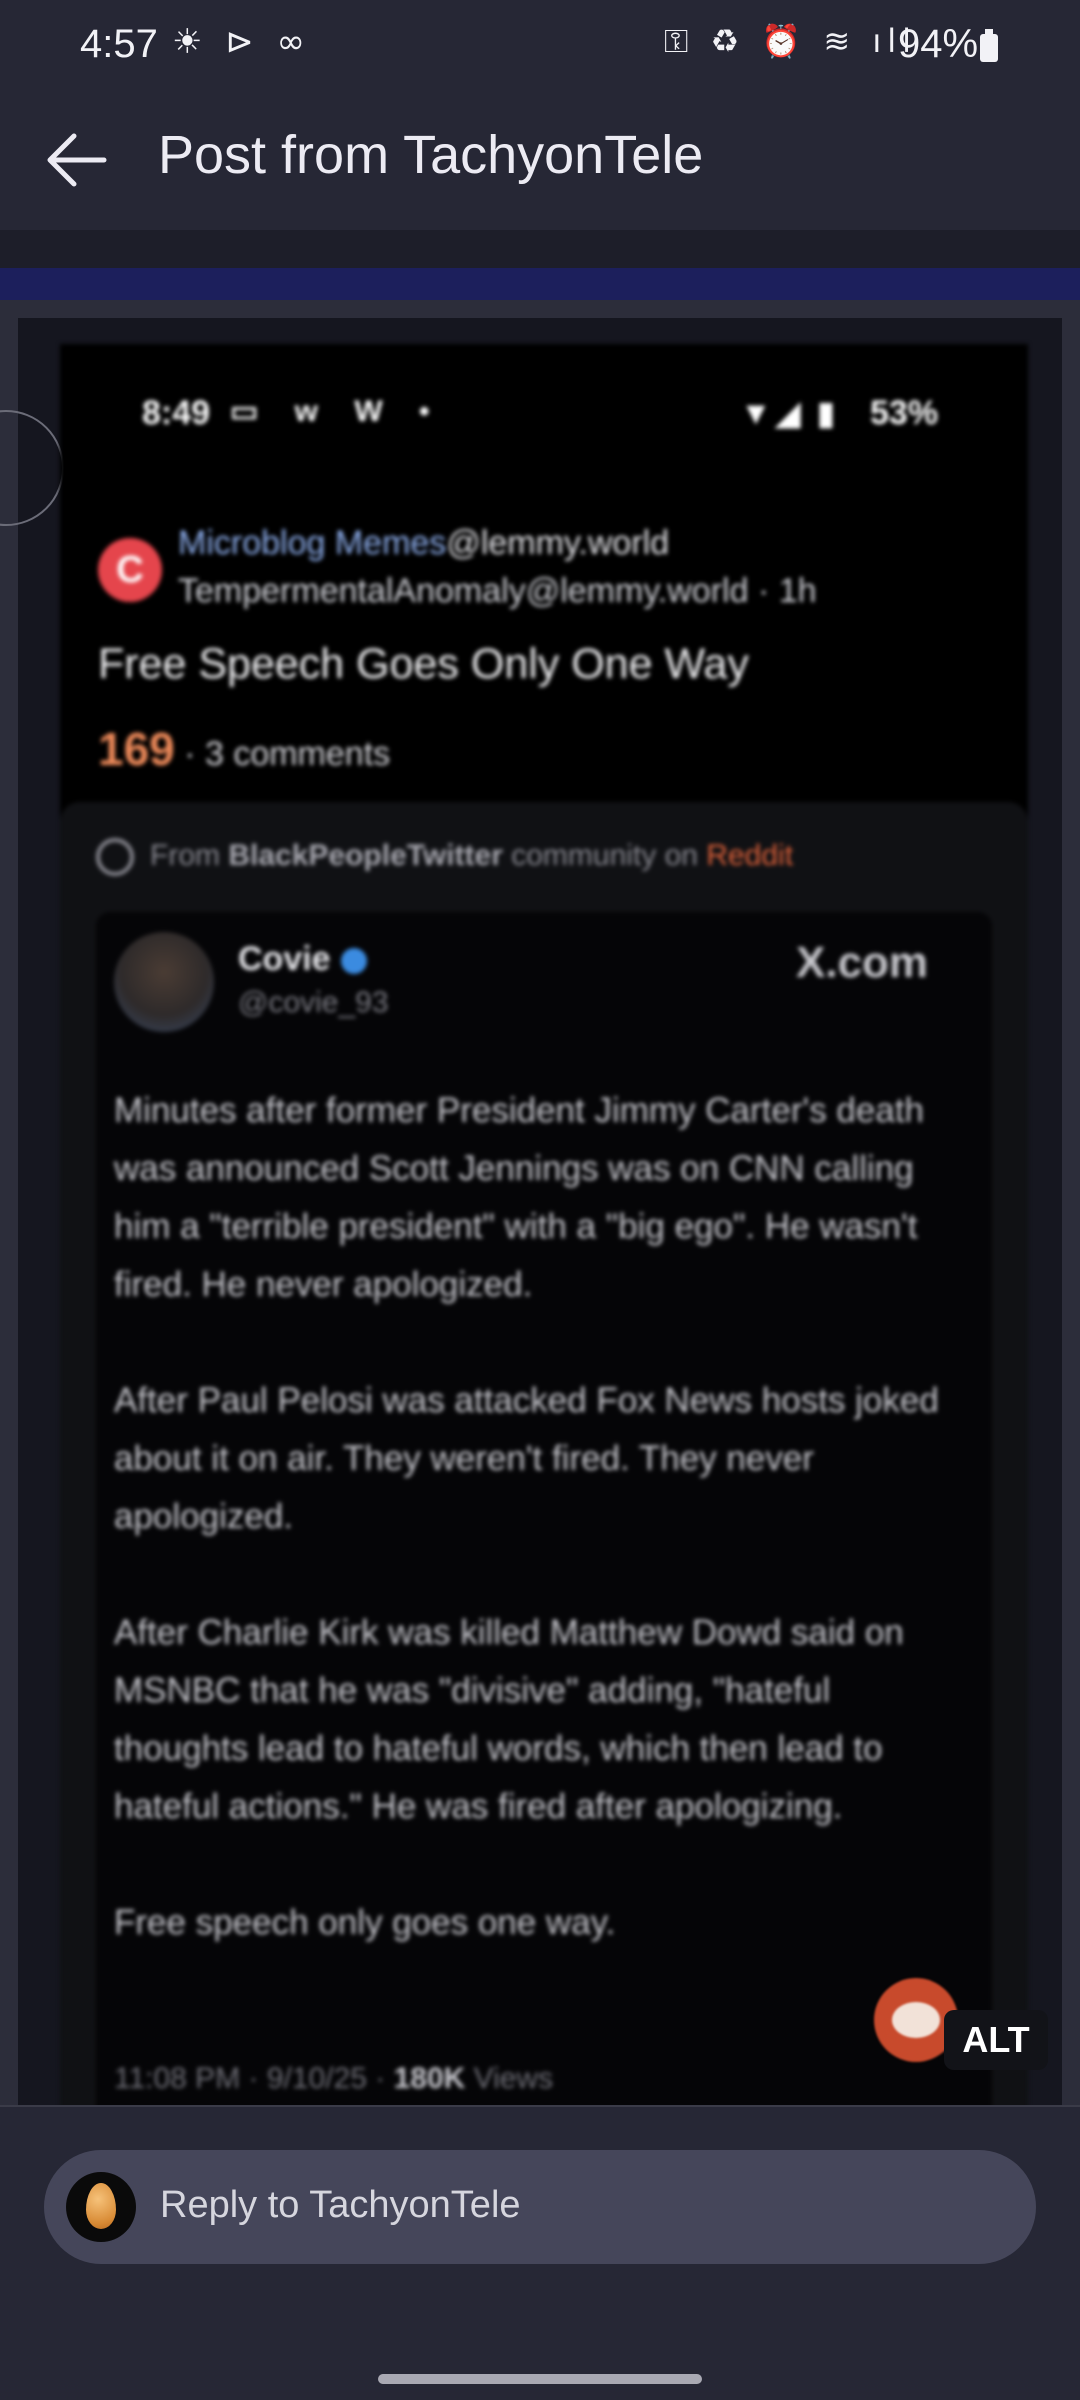  I want to click on tweet-timestamp: 11:08 PM · 9/10/25 ·, so click(250, 2078).